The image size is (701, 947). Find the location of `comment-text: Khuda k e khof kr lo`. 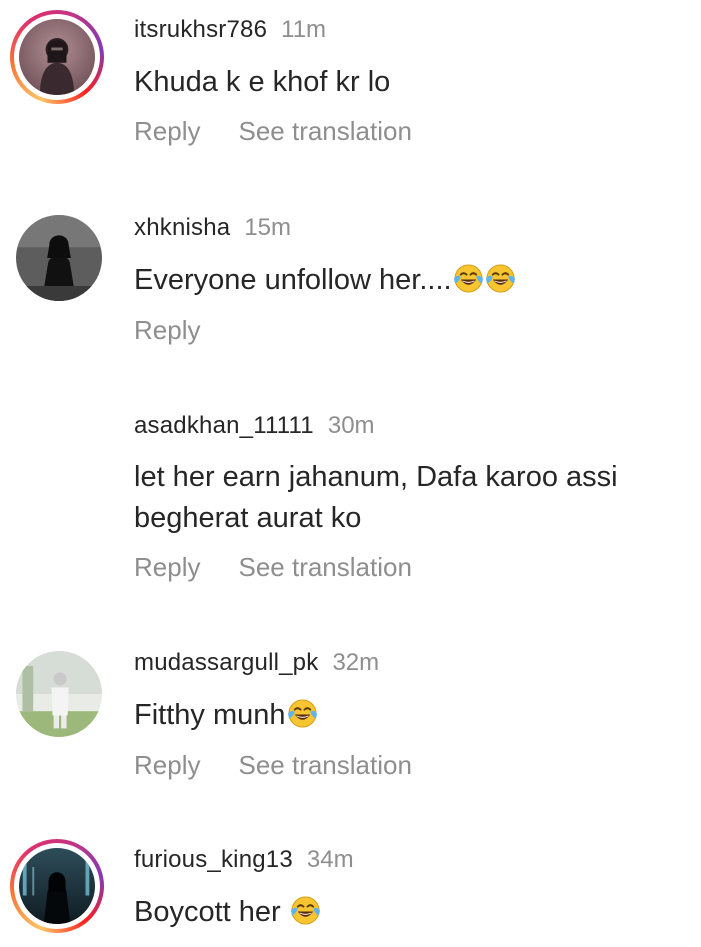

comment-text: Khuda k e khof kr lo is located at coordinates (414, 82).